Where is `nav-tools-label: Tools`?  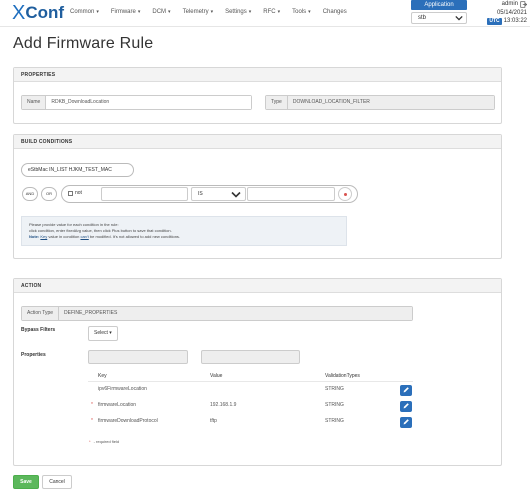
nav-tools-label: Tools is located at coordinates (299, 12).